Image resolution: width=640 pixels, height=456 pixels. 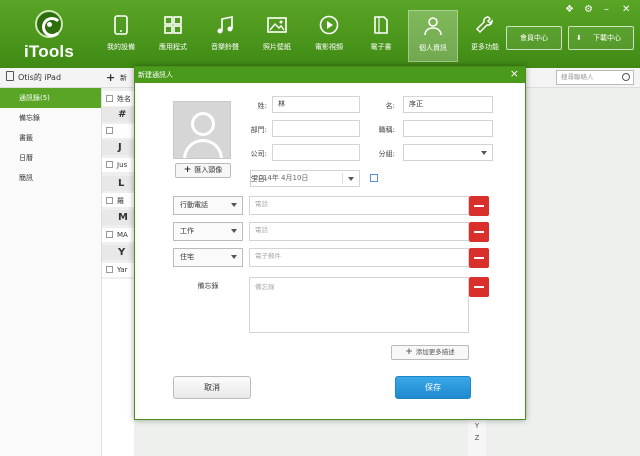 What do you see at coordinates (173, 25) in the screenshot?
I see `apps-icon` at bounding box center [173, 25].